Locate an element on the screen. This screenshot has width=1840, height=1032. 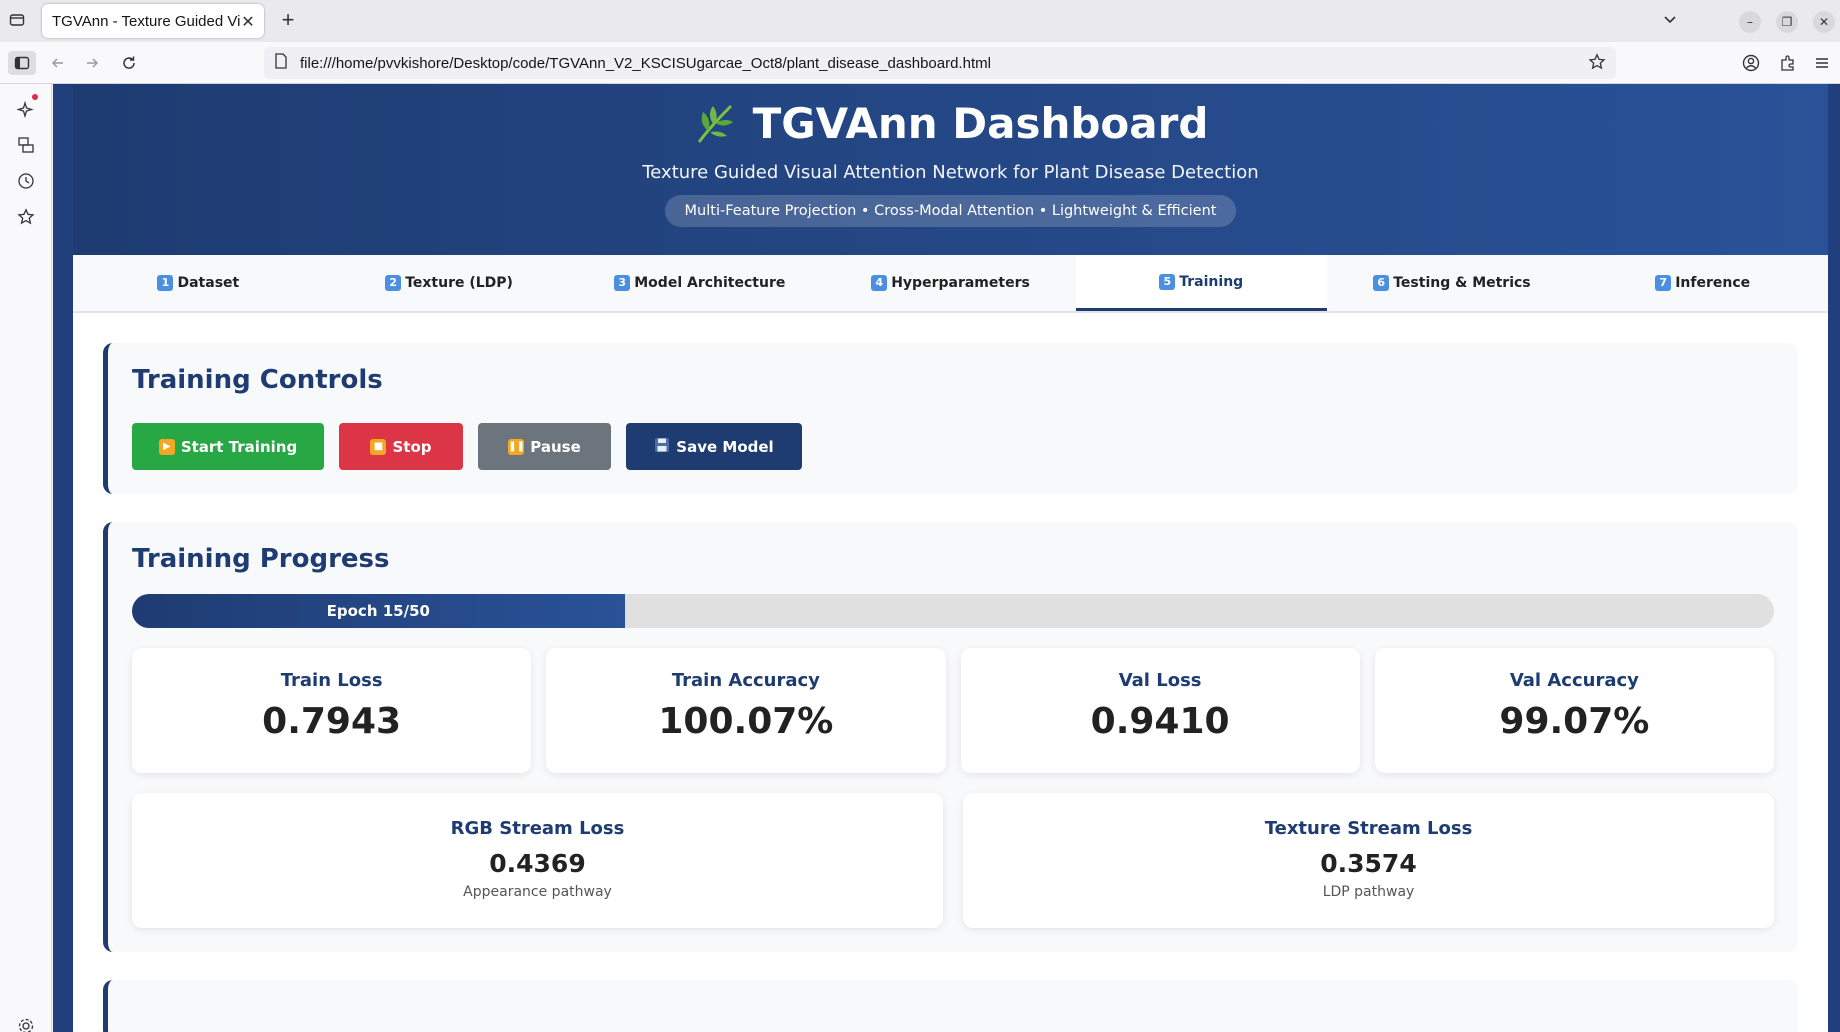
tab-inference: 7 Inference is located at coordinates (1702, 283).